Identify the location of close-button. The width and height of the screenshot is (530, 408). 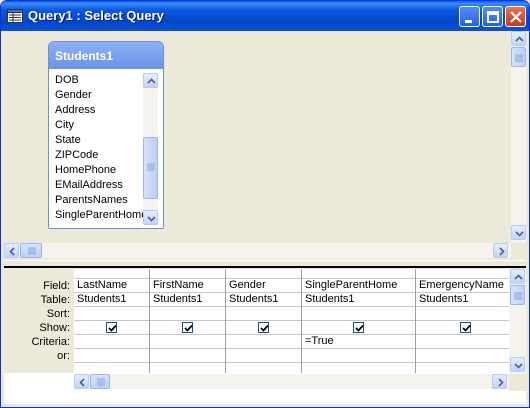
(515, 16).